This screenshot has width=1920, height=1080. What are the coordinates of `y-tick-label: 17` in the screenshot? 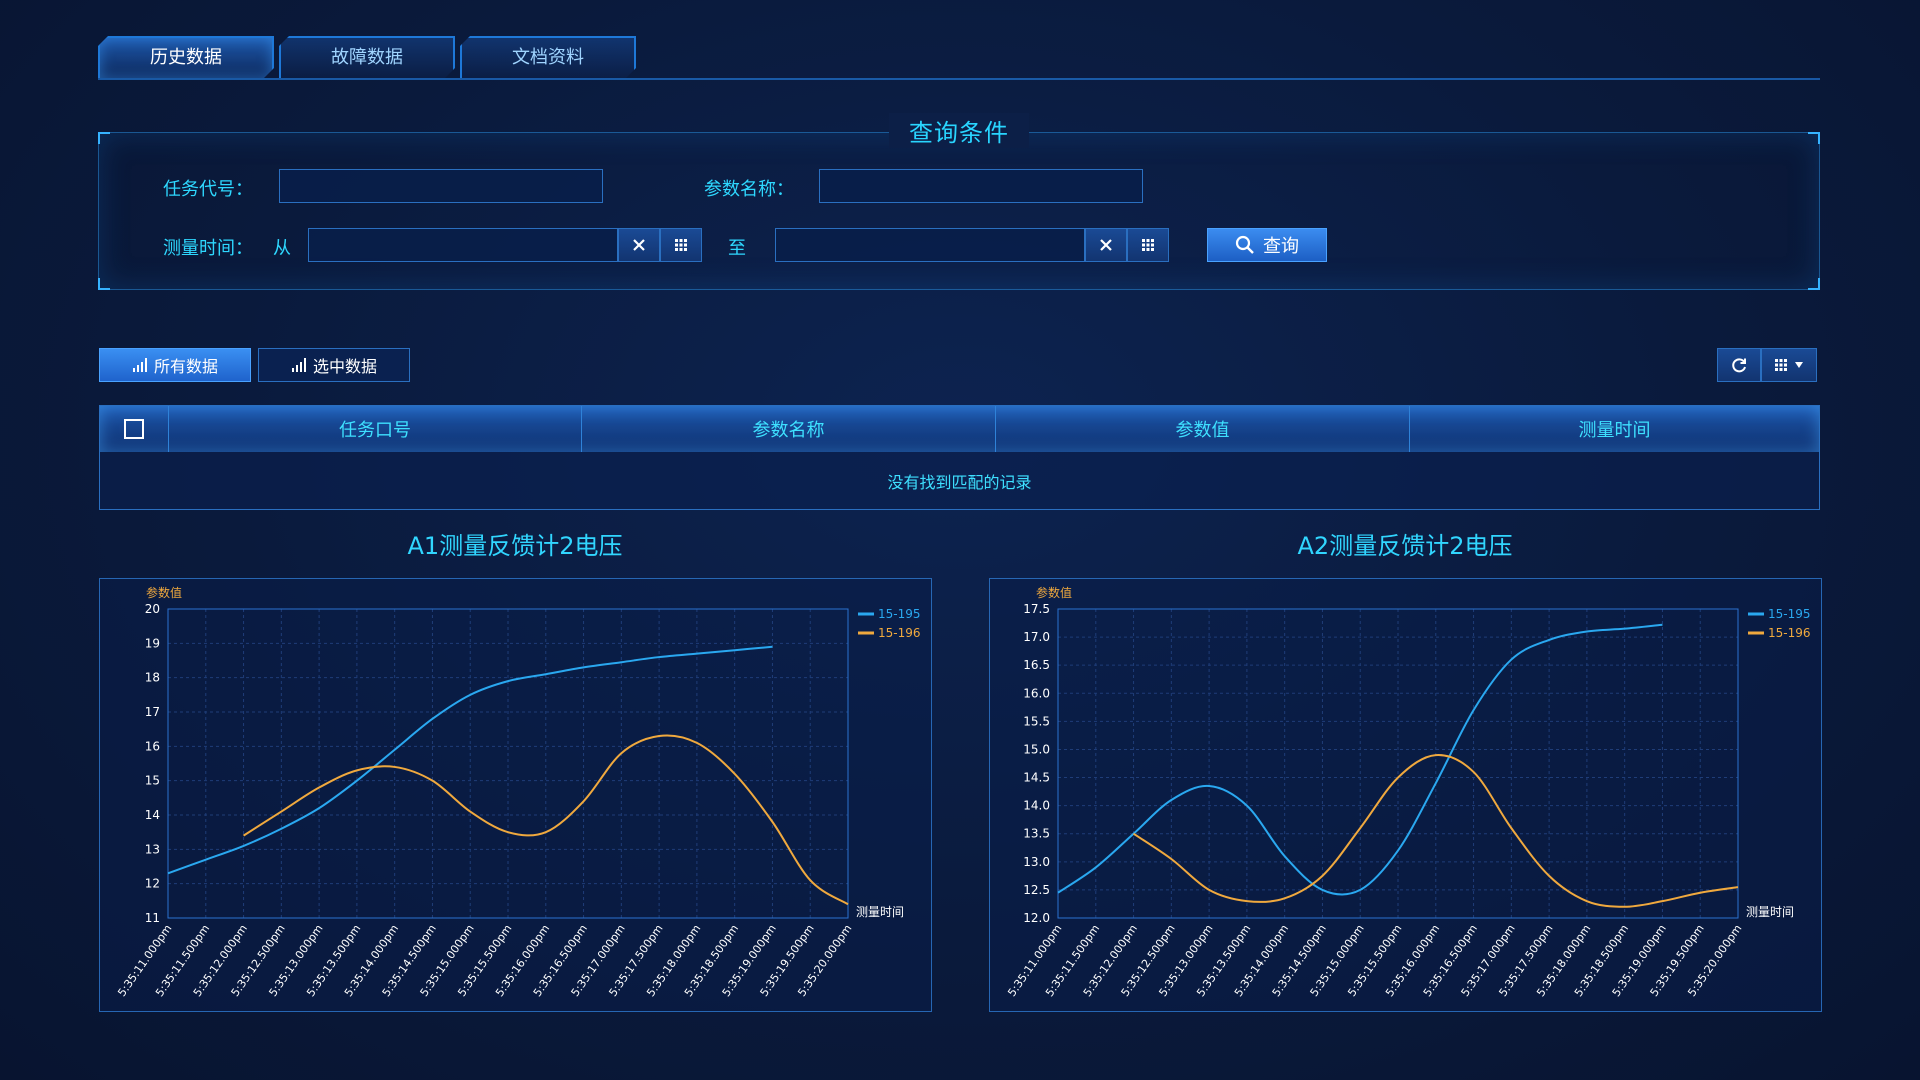 It's located at (152, 712).